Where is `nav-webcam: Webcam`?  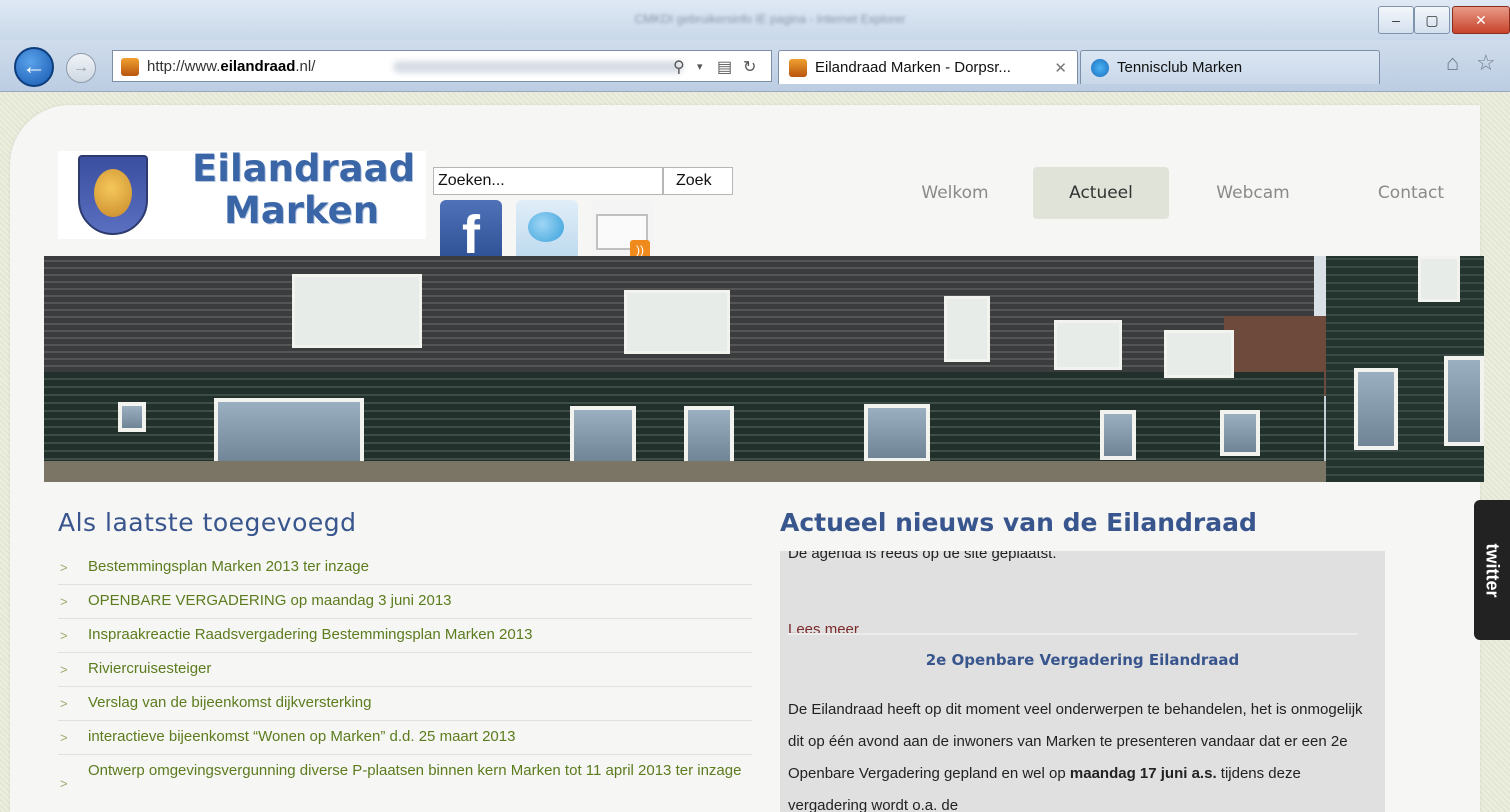
nav-webcam: Webcam is located at coordinates (1253, 193).